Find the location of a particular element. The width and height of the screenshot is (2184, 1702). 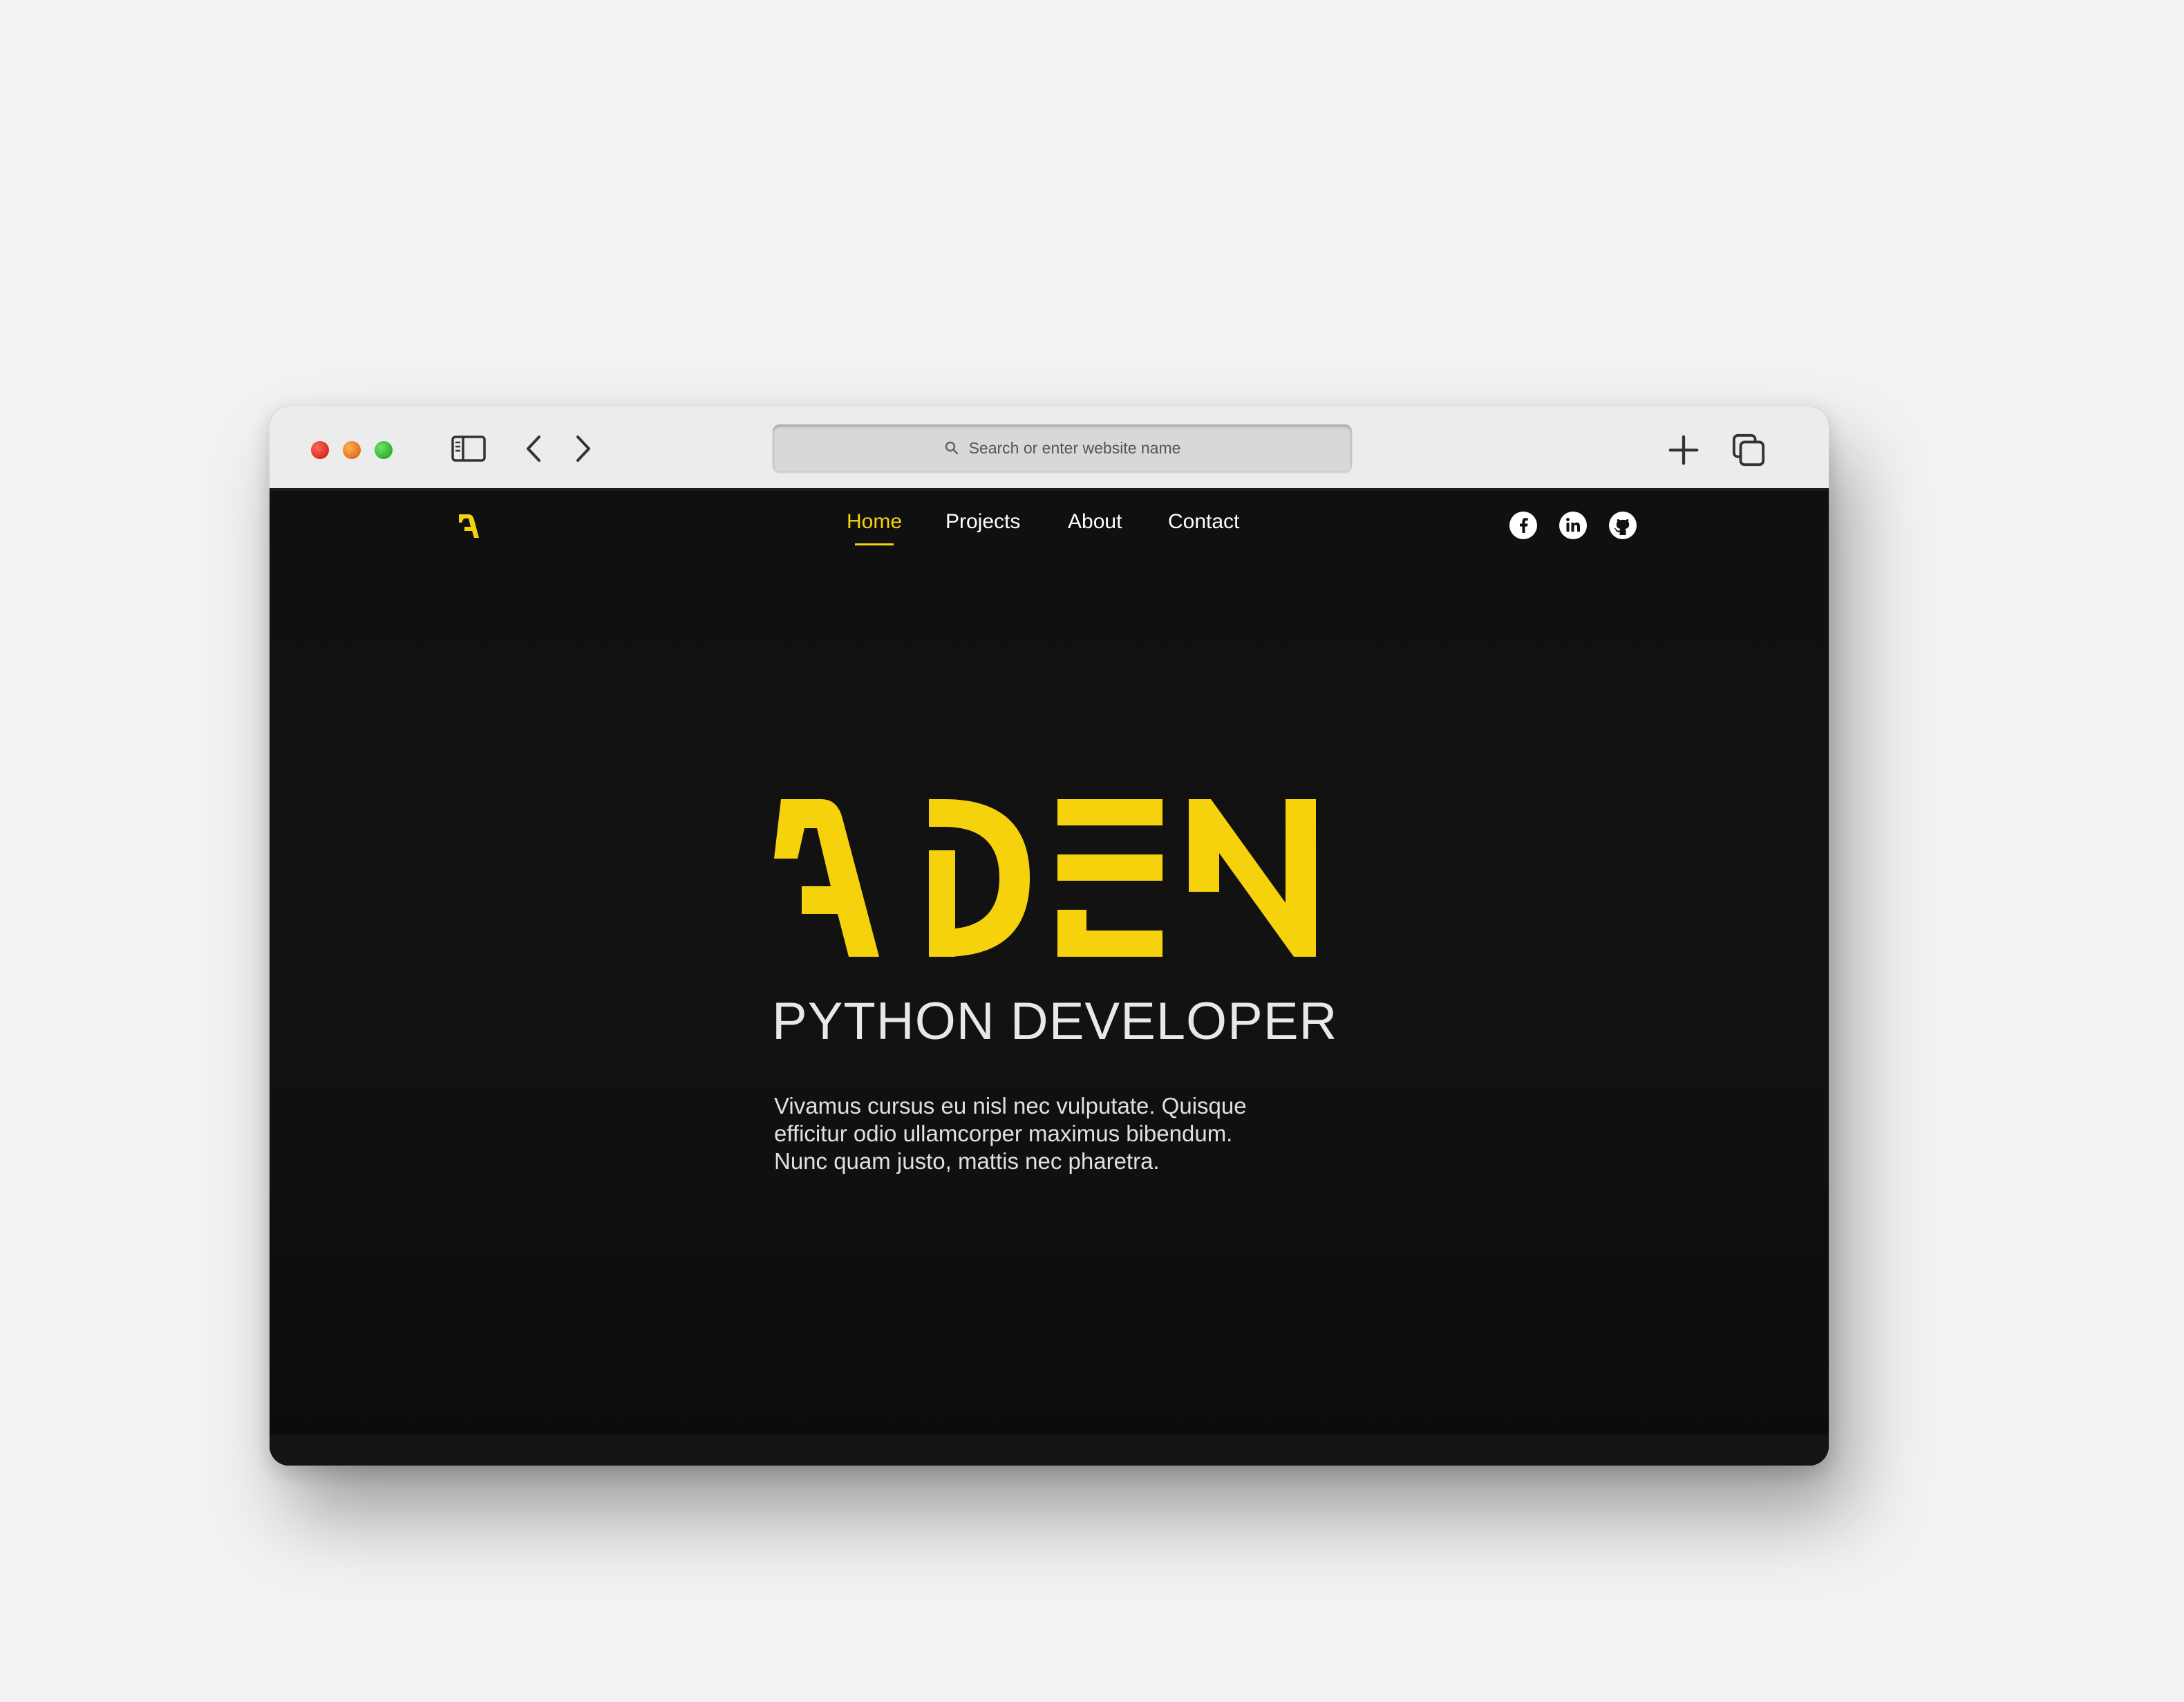

browser-toolbar: Search or enter website name is located at coordinates (1049, 448).